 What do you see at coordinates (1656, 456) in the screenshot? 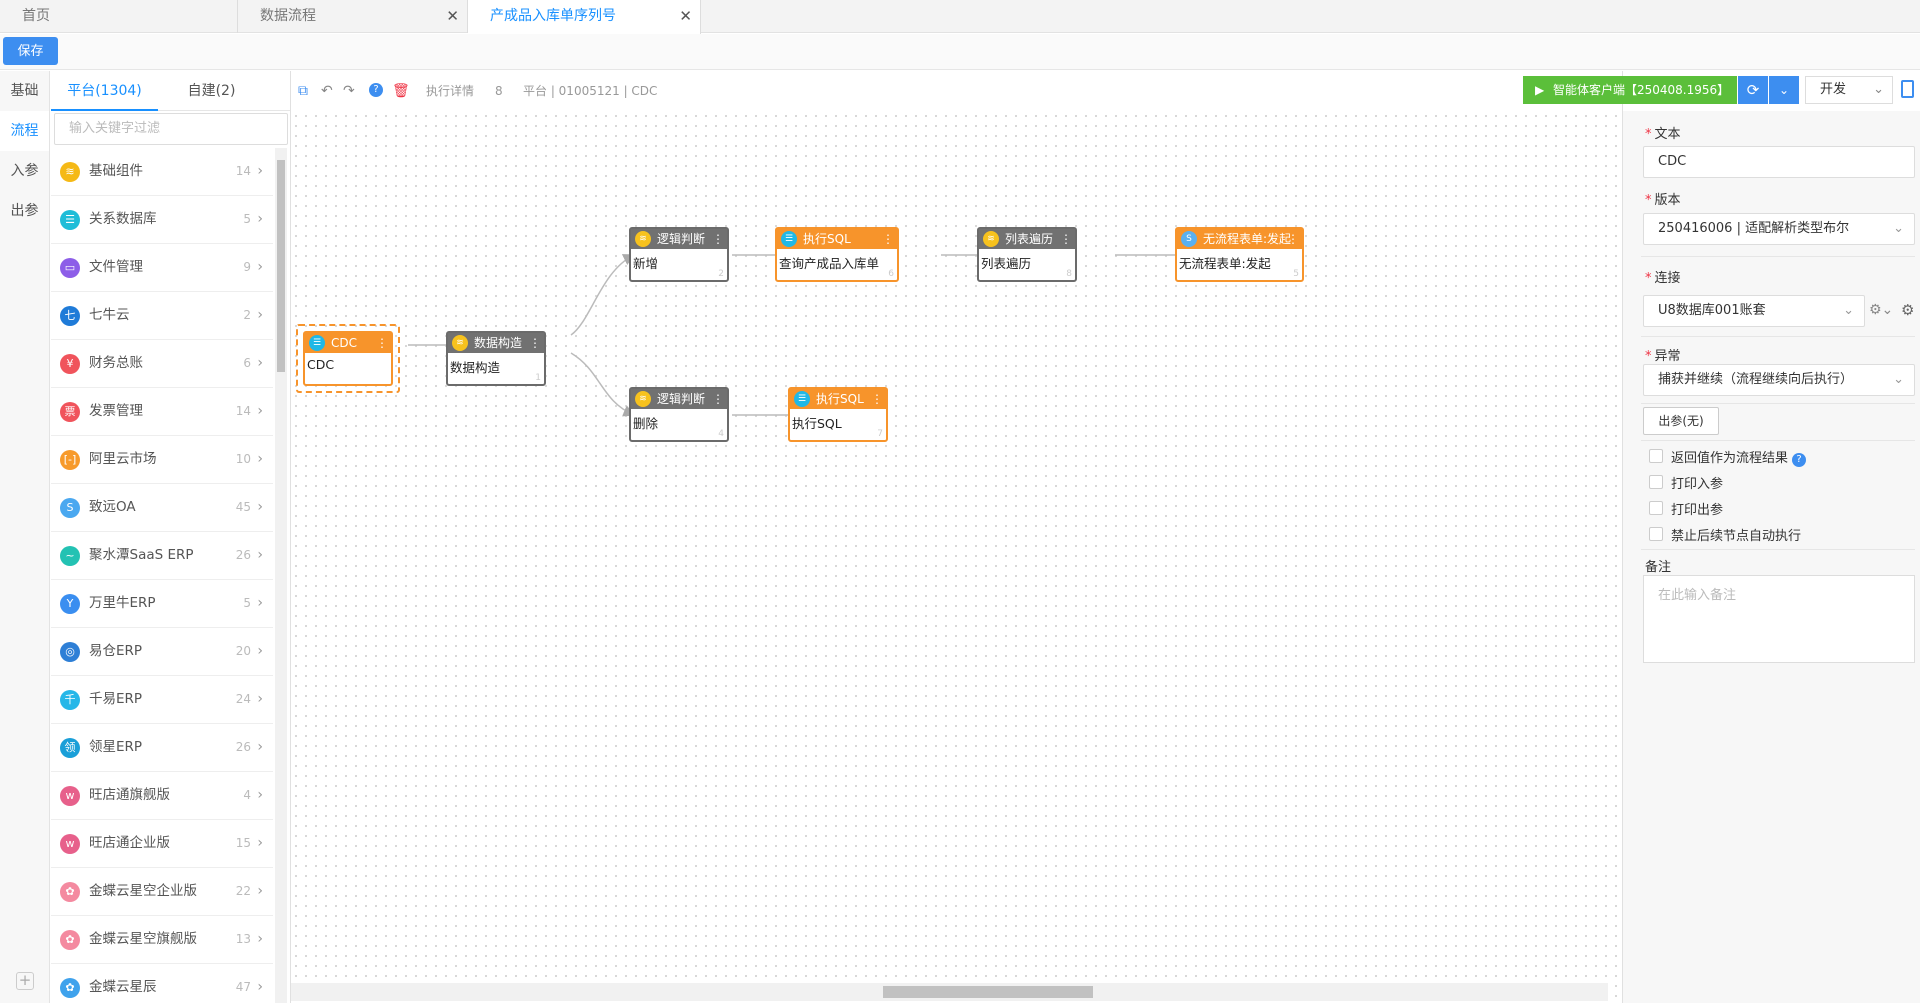
I see `return-as-result-checkbox` at bounding box center [1656, 456].